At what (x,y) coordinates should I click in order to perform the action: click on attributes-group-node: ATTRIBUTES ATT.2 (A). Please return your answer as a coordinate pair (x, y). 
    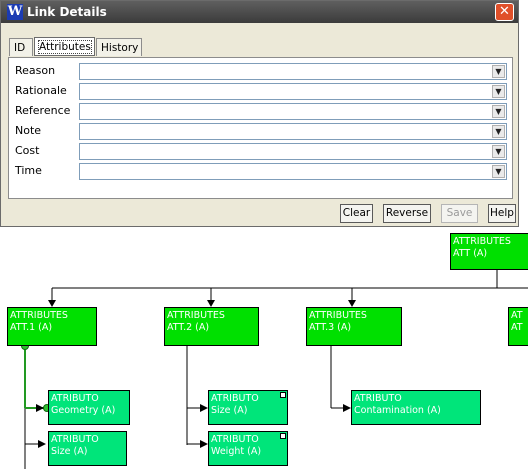
    Looking at the image, I should click on (211, 326).